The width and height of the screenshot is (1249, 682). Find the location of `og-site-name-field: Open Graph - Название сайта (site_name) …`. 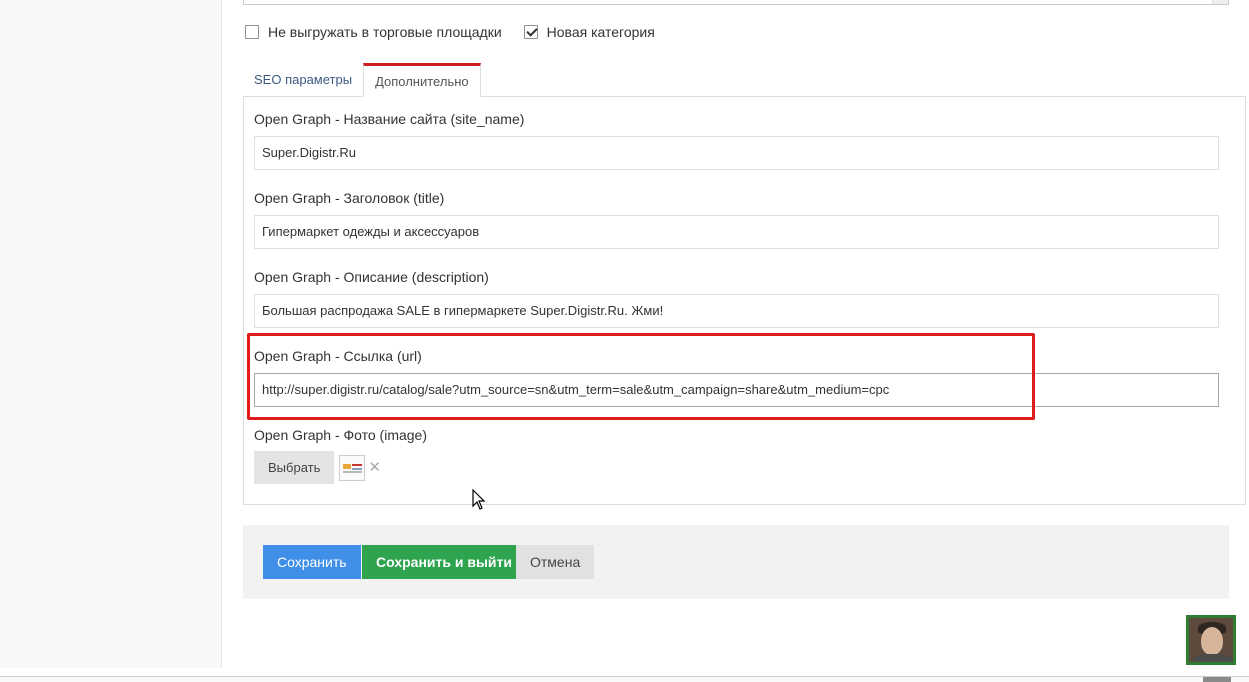

og-site-name-field: Open Graph - Название сайта (site_name) … is located at coordinates (736, 139).